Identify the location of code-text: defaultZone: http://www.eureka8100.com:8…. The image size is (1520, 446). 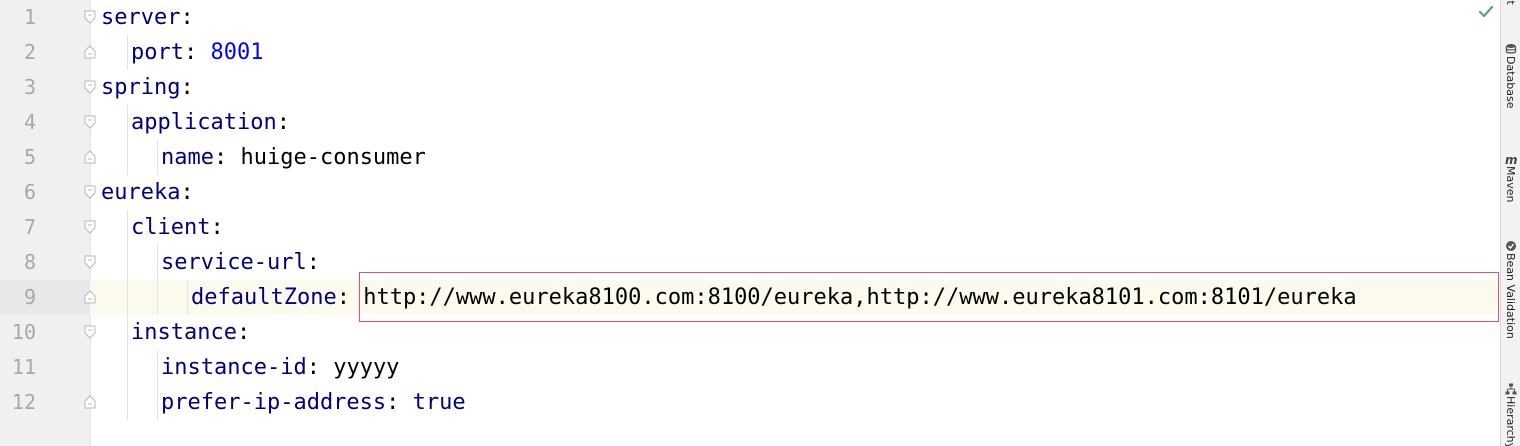
(774, 297).